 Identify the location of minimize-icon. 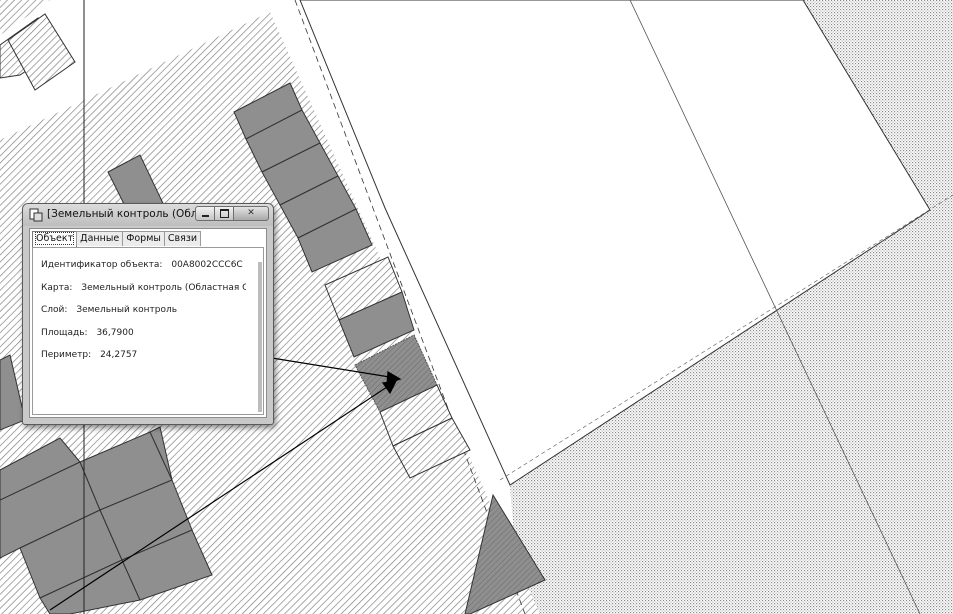
(205, 216).